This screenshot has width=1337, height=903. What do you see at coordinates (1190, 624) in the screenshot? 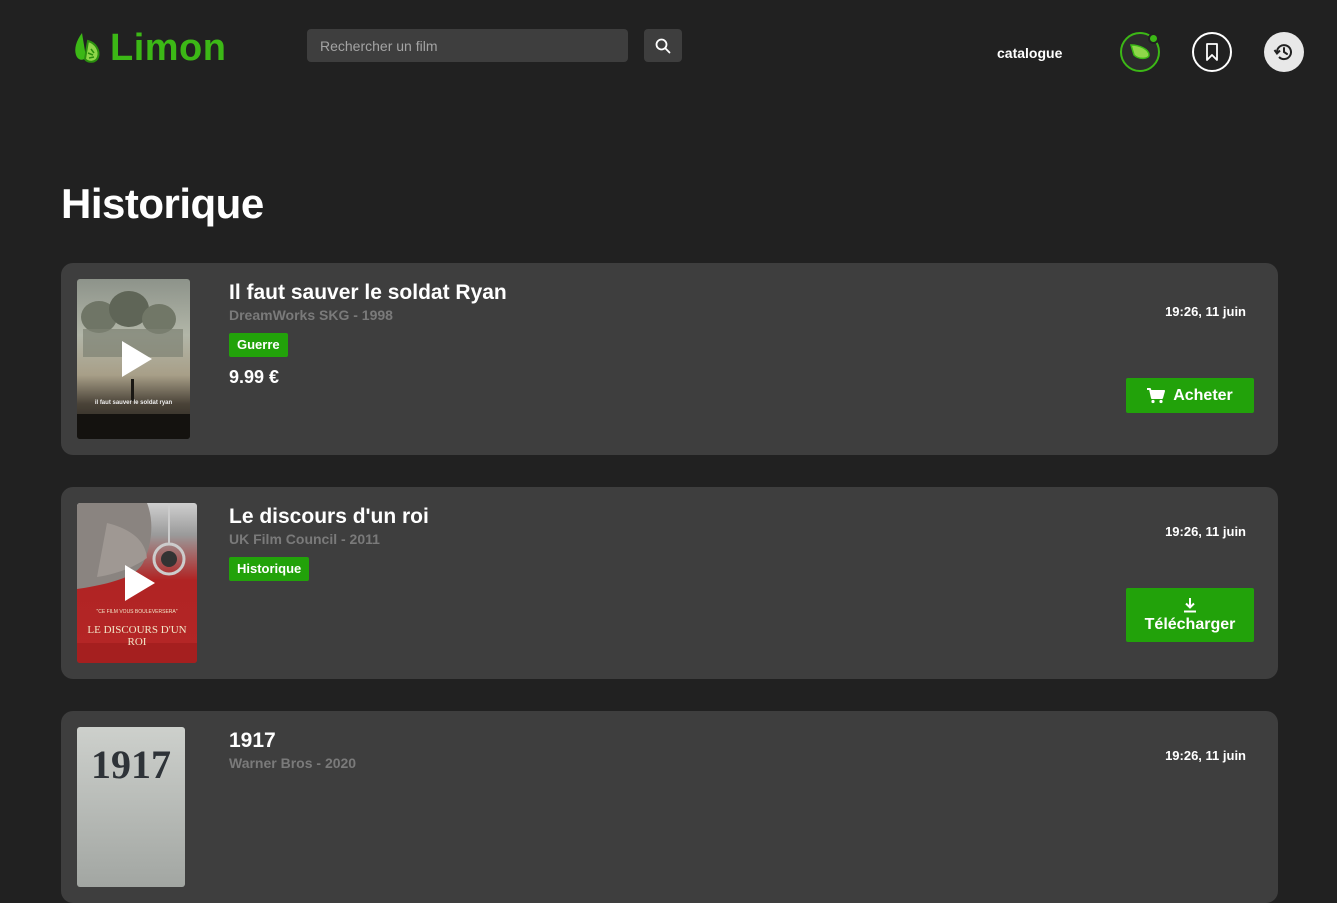
I see `download-button-label: Télécharger` at bounding box center [1190, 624].